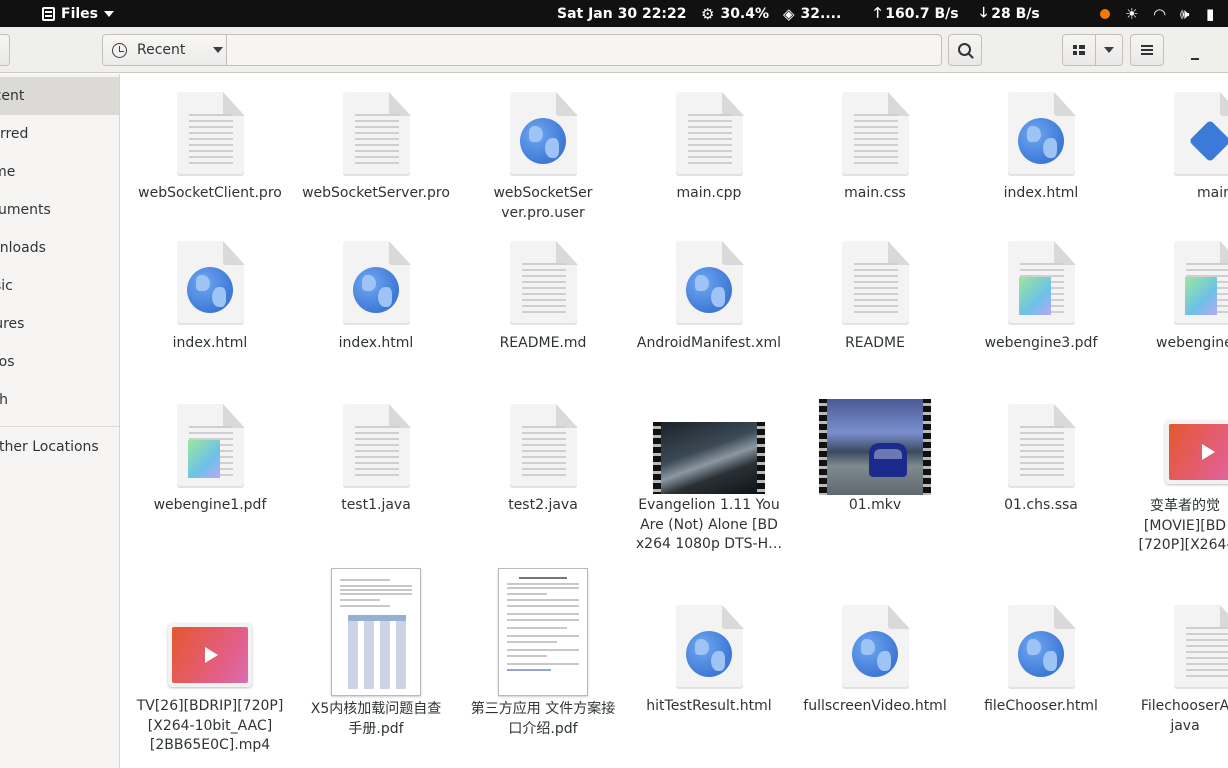 Image resolution: width=1228 pixels, height=768 pixels. What do you see at coordinates (12, 96) in the screenshot?
I see `sidebar-item-label: Recent` at bounding box center [12, 96].